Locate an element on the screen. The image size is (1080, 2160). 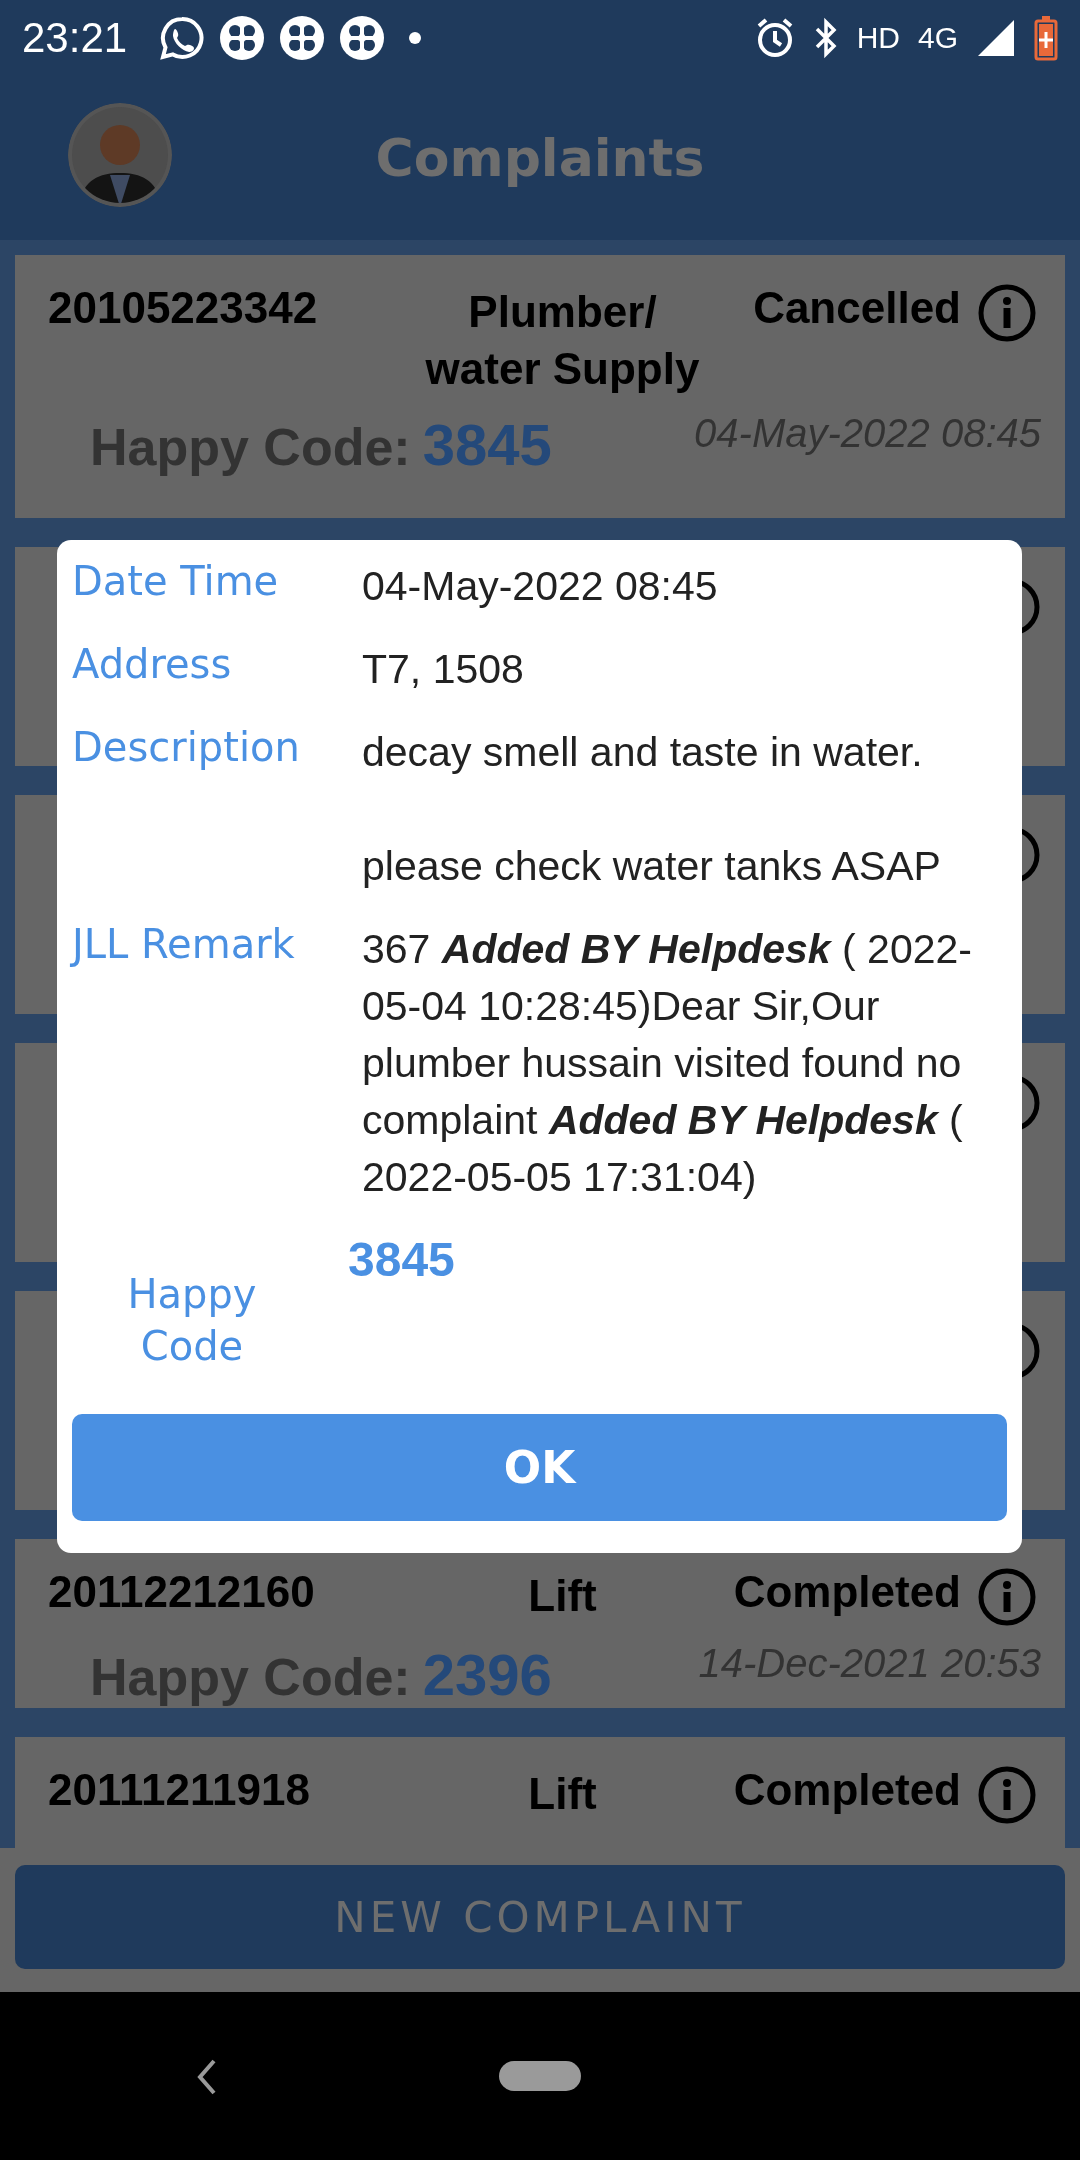
home-button is located at coordinates (540, 2076).